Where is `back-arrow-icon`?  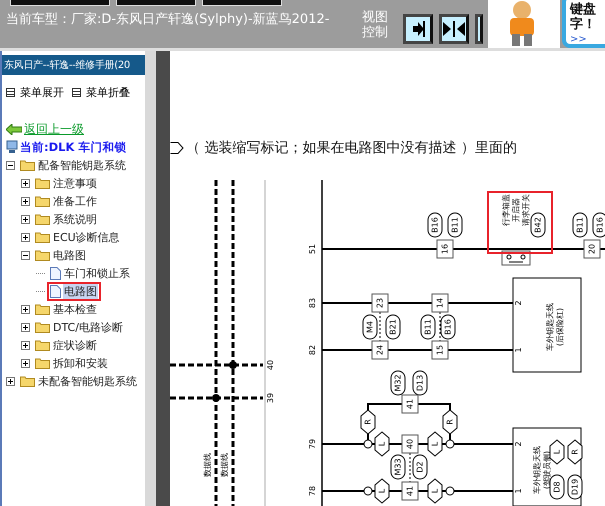 back-arrow-icon is located at coordinates (14, 129).